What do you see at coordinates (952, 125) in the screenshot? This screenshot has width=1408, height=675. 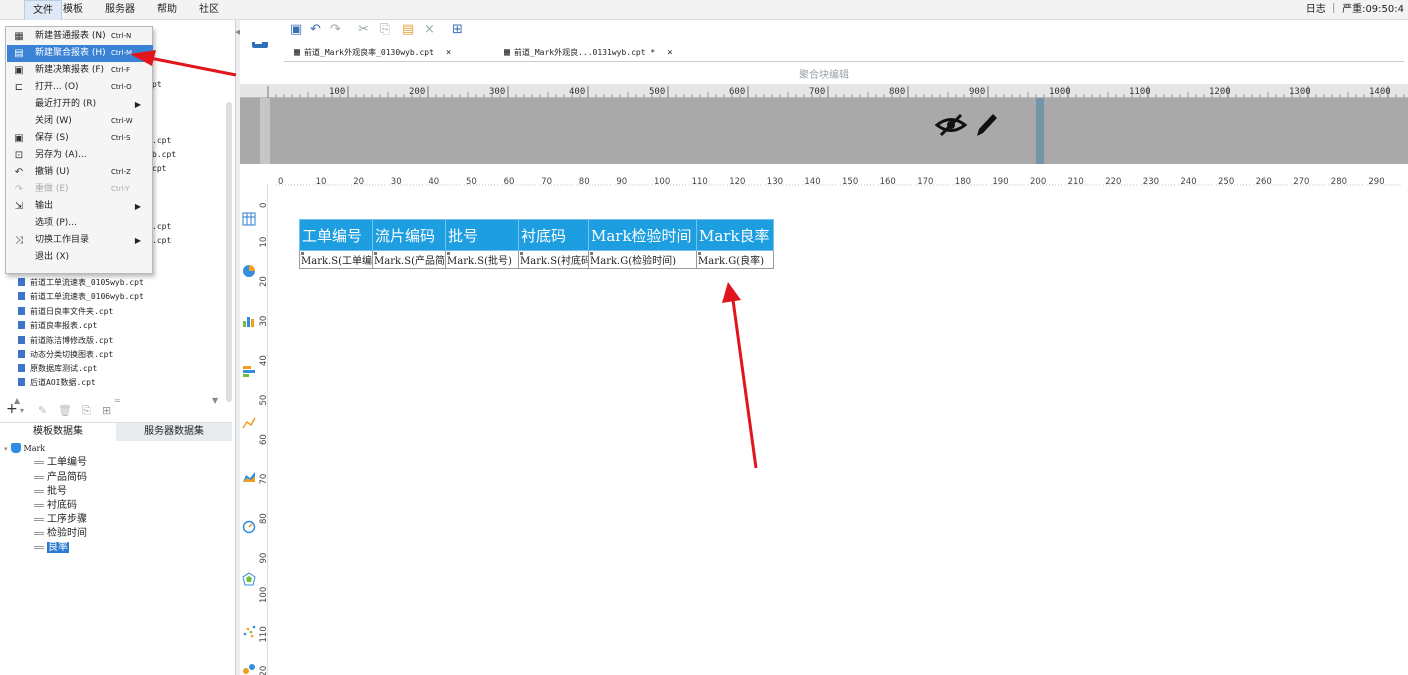 I see `hide-icon` at bounding box center [952, 125].